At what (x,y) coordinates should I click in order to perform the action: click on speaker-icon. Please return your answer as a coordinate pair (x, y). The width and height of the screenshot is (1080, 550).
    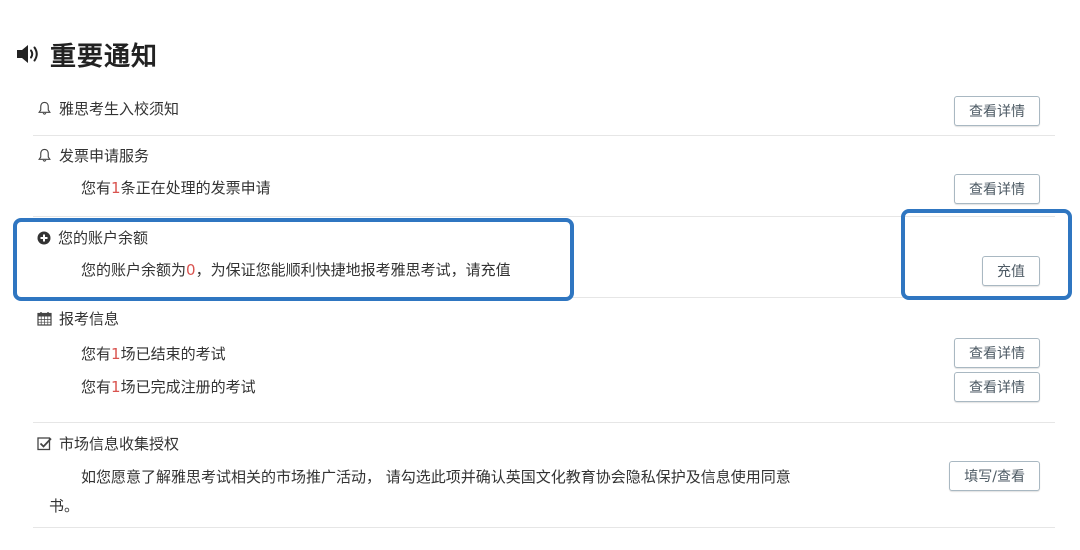
    Looking at the image, I should click on (29, 54).